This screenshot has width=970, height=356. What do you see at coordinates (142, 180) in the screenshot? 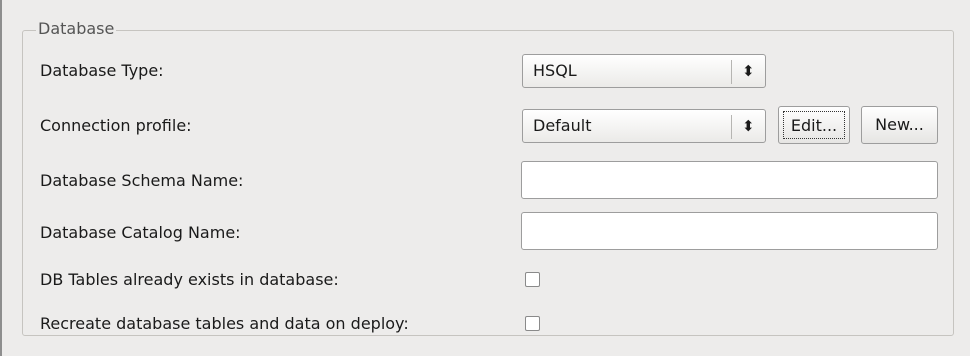
I see `schema-name-label: Database Schema Name:` at bounding box center [142, 180].